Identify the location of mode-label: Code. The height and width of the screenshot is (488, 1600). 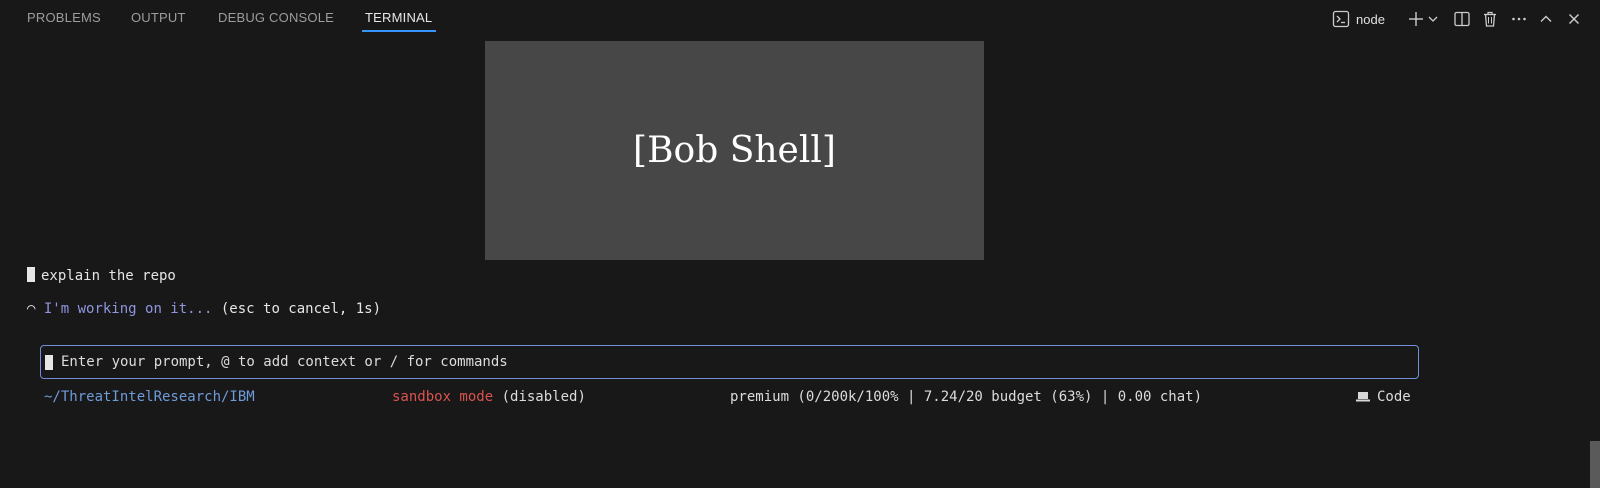
(1394, 397).